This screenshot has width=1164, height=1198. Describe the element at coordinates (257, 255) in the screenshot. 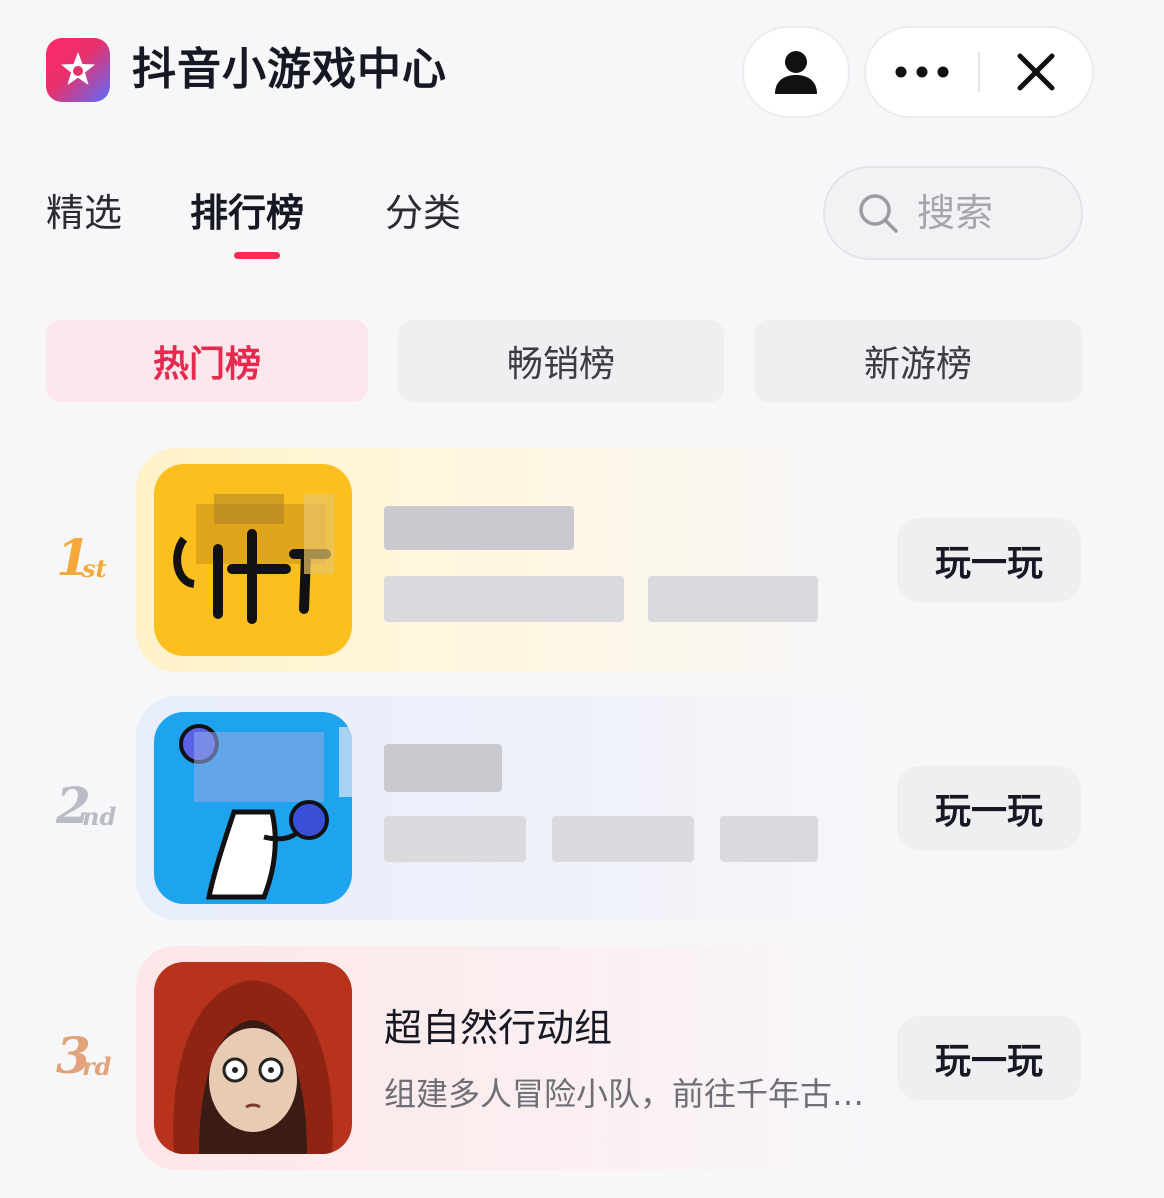

I see `active-tab-indicator` at that location.